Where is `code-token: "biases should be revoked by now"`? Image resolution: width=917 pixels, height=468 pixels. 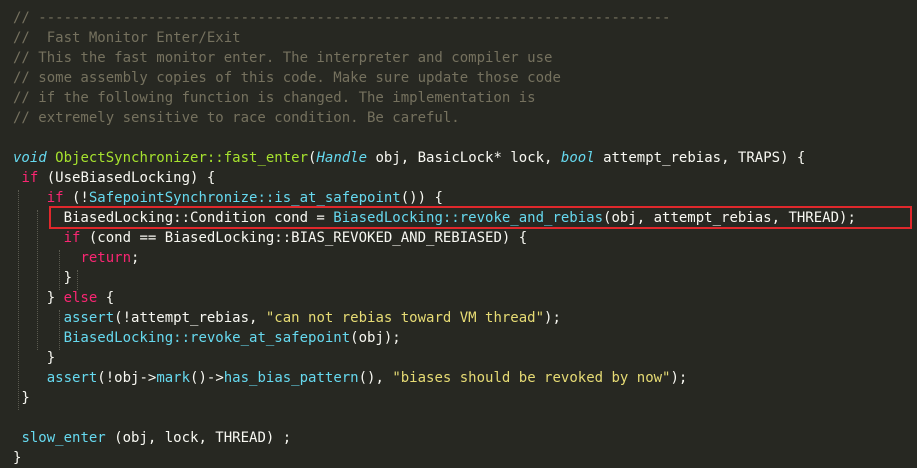
code-token: "biases should be revoked by now" is located at coordinates (531, 378).